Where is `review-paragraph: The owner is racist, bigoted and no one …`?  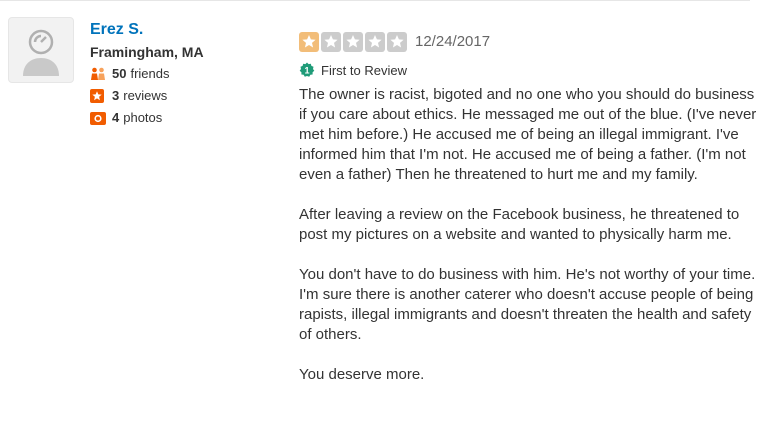 review-paragraph: The owner is racist, bigoted and no one … is located at coordinates (528, 134).